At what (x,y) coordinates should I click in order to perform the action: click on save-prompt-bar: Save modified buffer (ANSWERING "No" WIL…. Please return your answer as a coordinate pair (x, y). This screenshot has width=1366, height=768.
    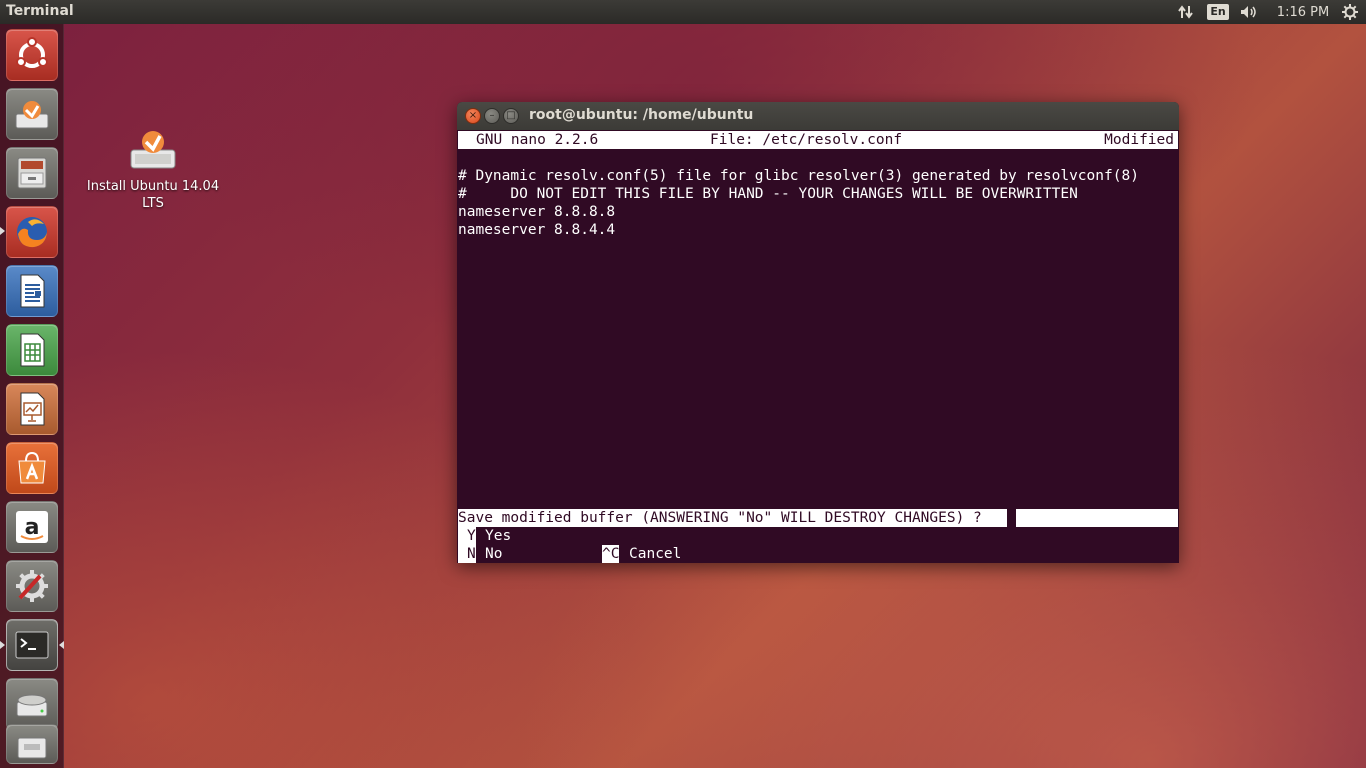
    Looking at the image, I should click on (818, 518).